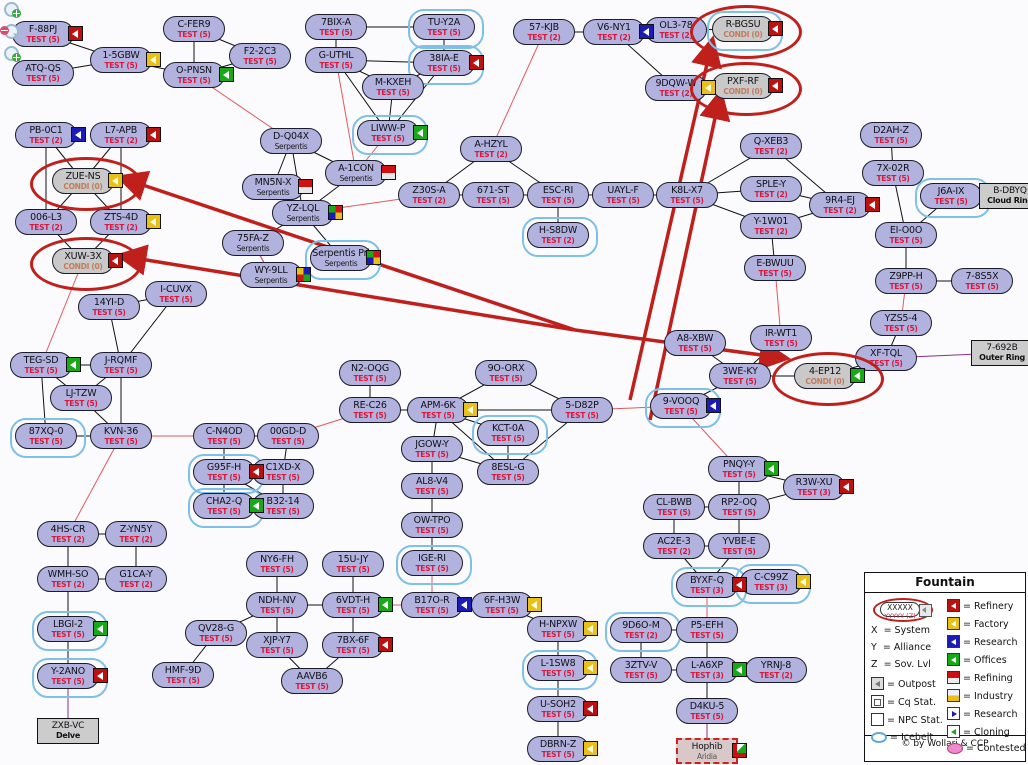  What do you see at coordinates (341, 258) in the screenshot?
I see `system-node: Serpentis Pri Serpentis` at bounding box center [341, 258].